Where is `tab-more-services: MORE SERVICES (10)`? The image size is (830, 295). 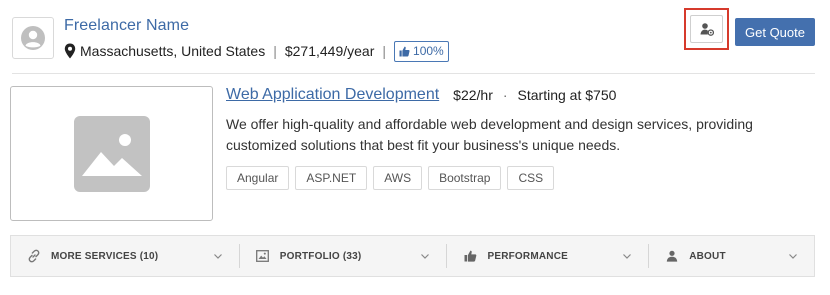
tab-more-services: MORE SERVICES (10) is located at coordinates (125, 256).